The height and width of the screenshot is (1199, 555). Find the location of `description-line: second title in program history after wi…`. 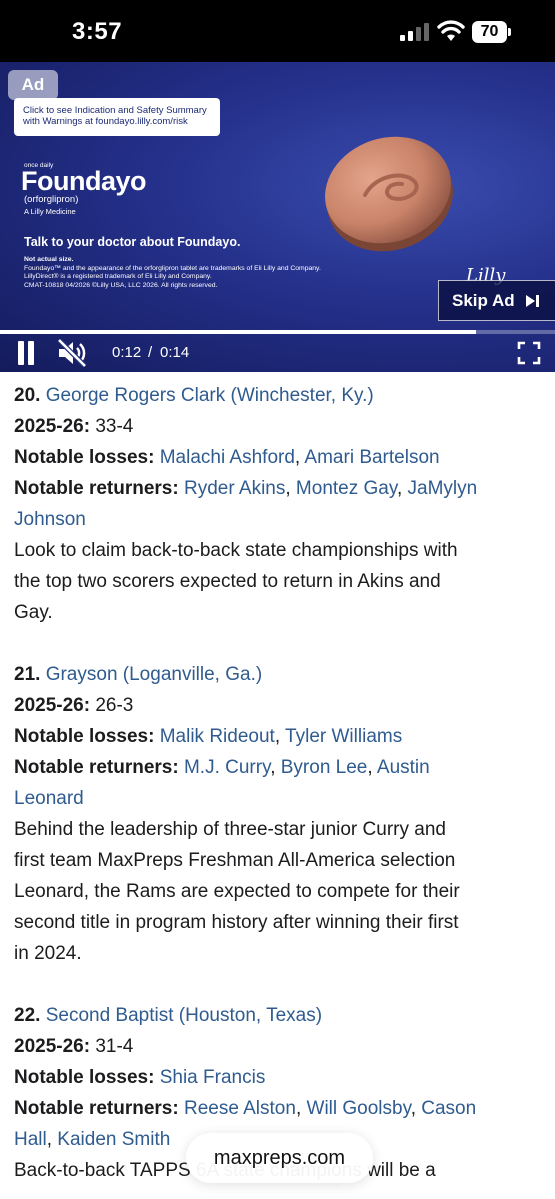

description-line: second title in program history after wi… is located at coordinates (236, 922).